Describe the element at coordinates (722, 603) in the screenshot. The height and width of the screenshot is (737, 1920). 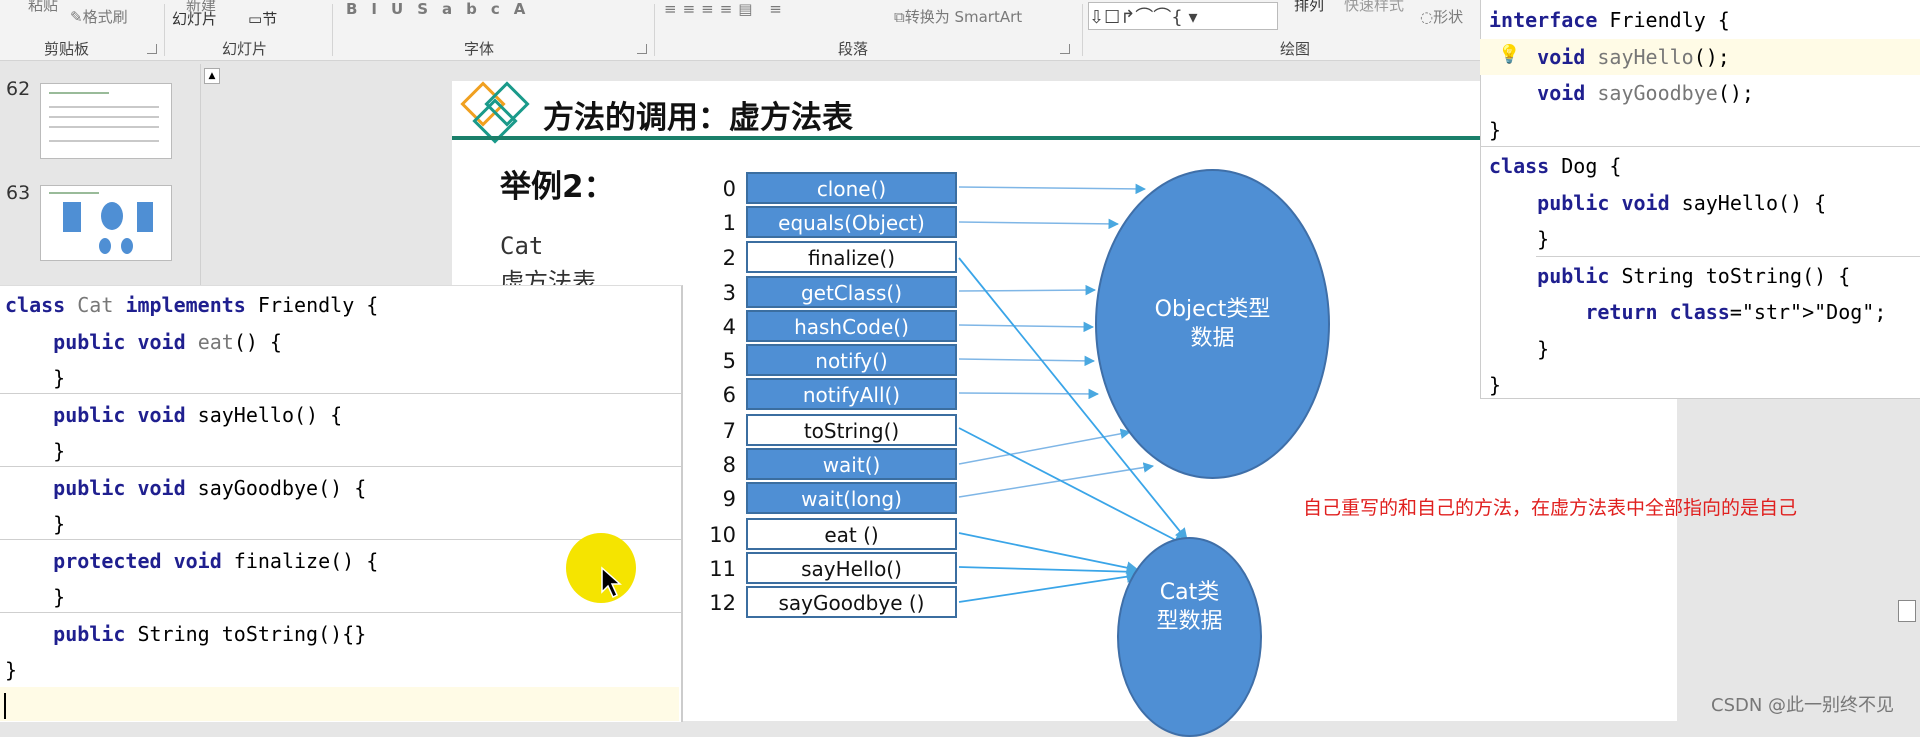
I see `vtable-index: 12` at that location.